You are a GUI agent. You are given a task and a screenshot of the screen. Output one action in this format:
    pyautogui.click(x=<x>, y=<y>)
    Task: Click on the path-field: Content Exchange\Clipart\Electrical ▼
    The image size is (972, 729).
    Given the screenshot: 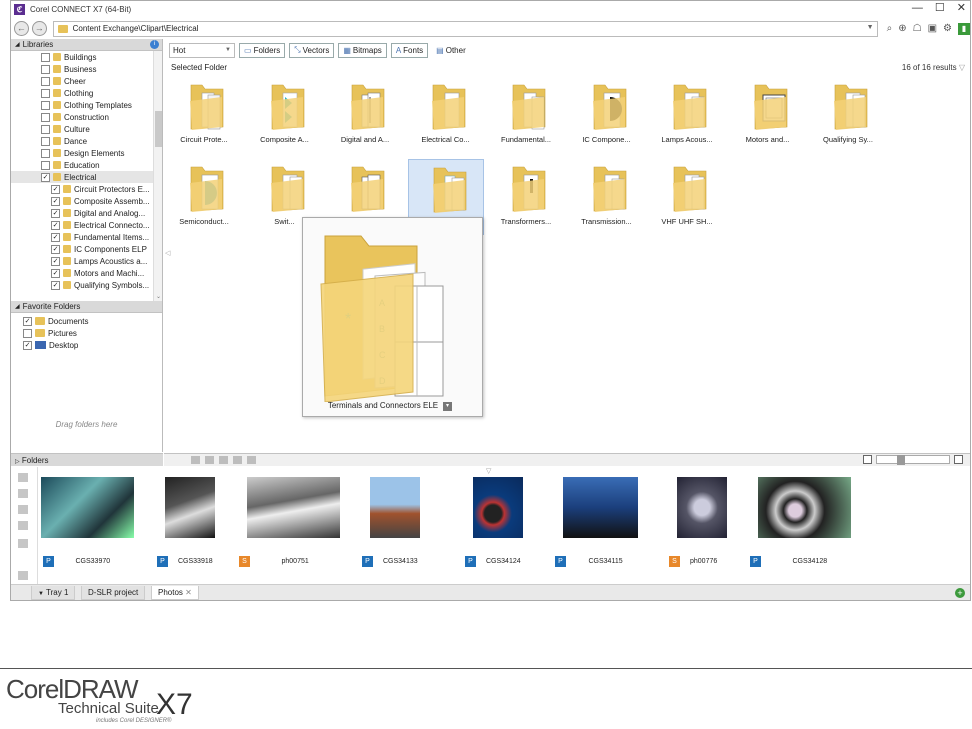 What is the action you would take?
    pyautogui.click(x=465, y=28)
    